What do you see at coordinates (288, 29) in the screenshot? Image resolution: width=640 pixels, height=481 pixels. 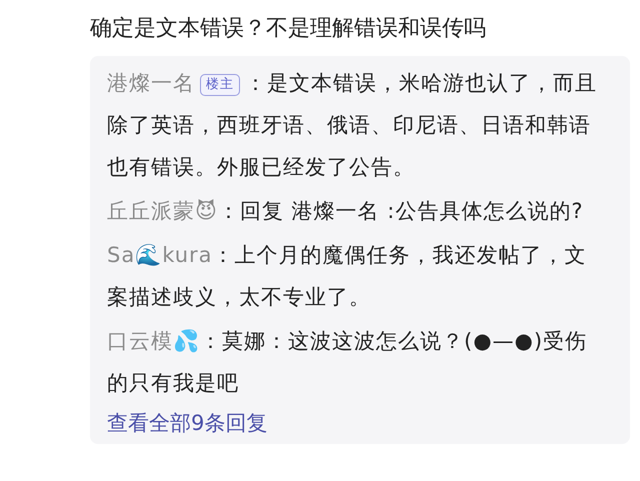 I see `comment-text: 确定是文本错误？不是理解错误和误传吗` at bounding box center [288, 29].